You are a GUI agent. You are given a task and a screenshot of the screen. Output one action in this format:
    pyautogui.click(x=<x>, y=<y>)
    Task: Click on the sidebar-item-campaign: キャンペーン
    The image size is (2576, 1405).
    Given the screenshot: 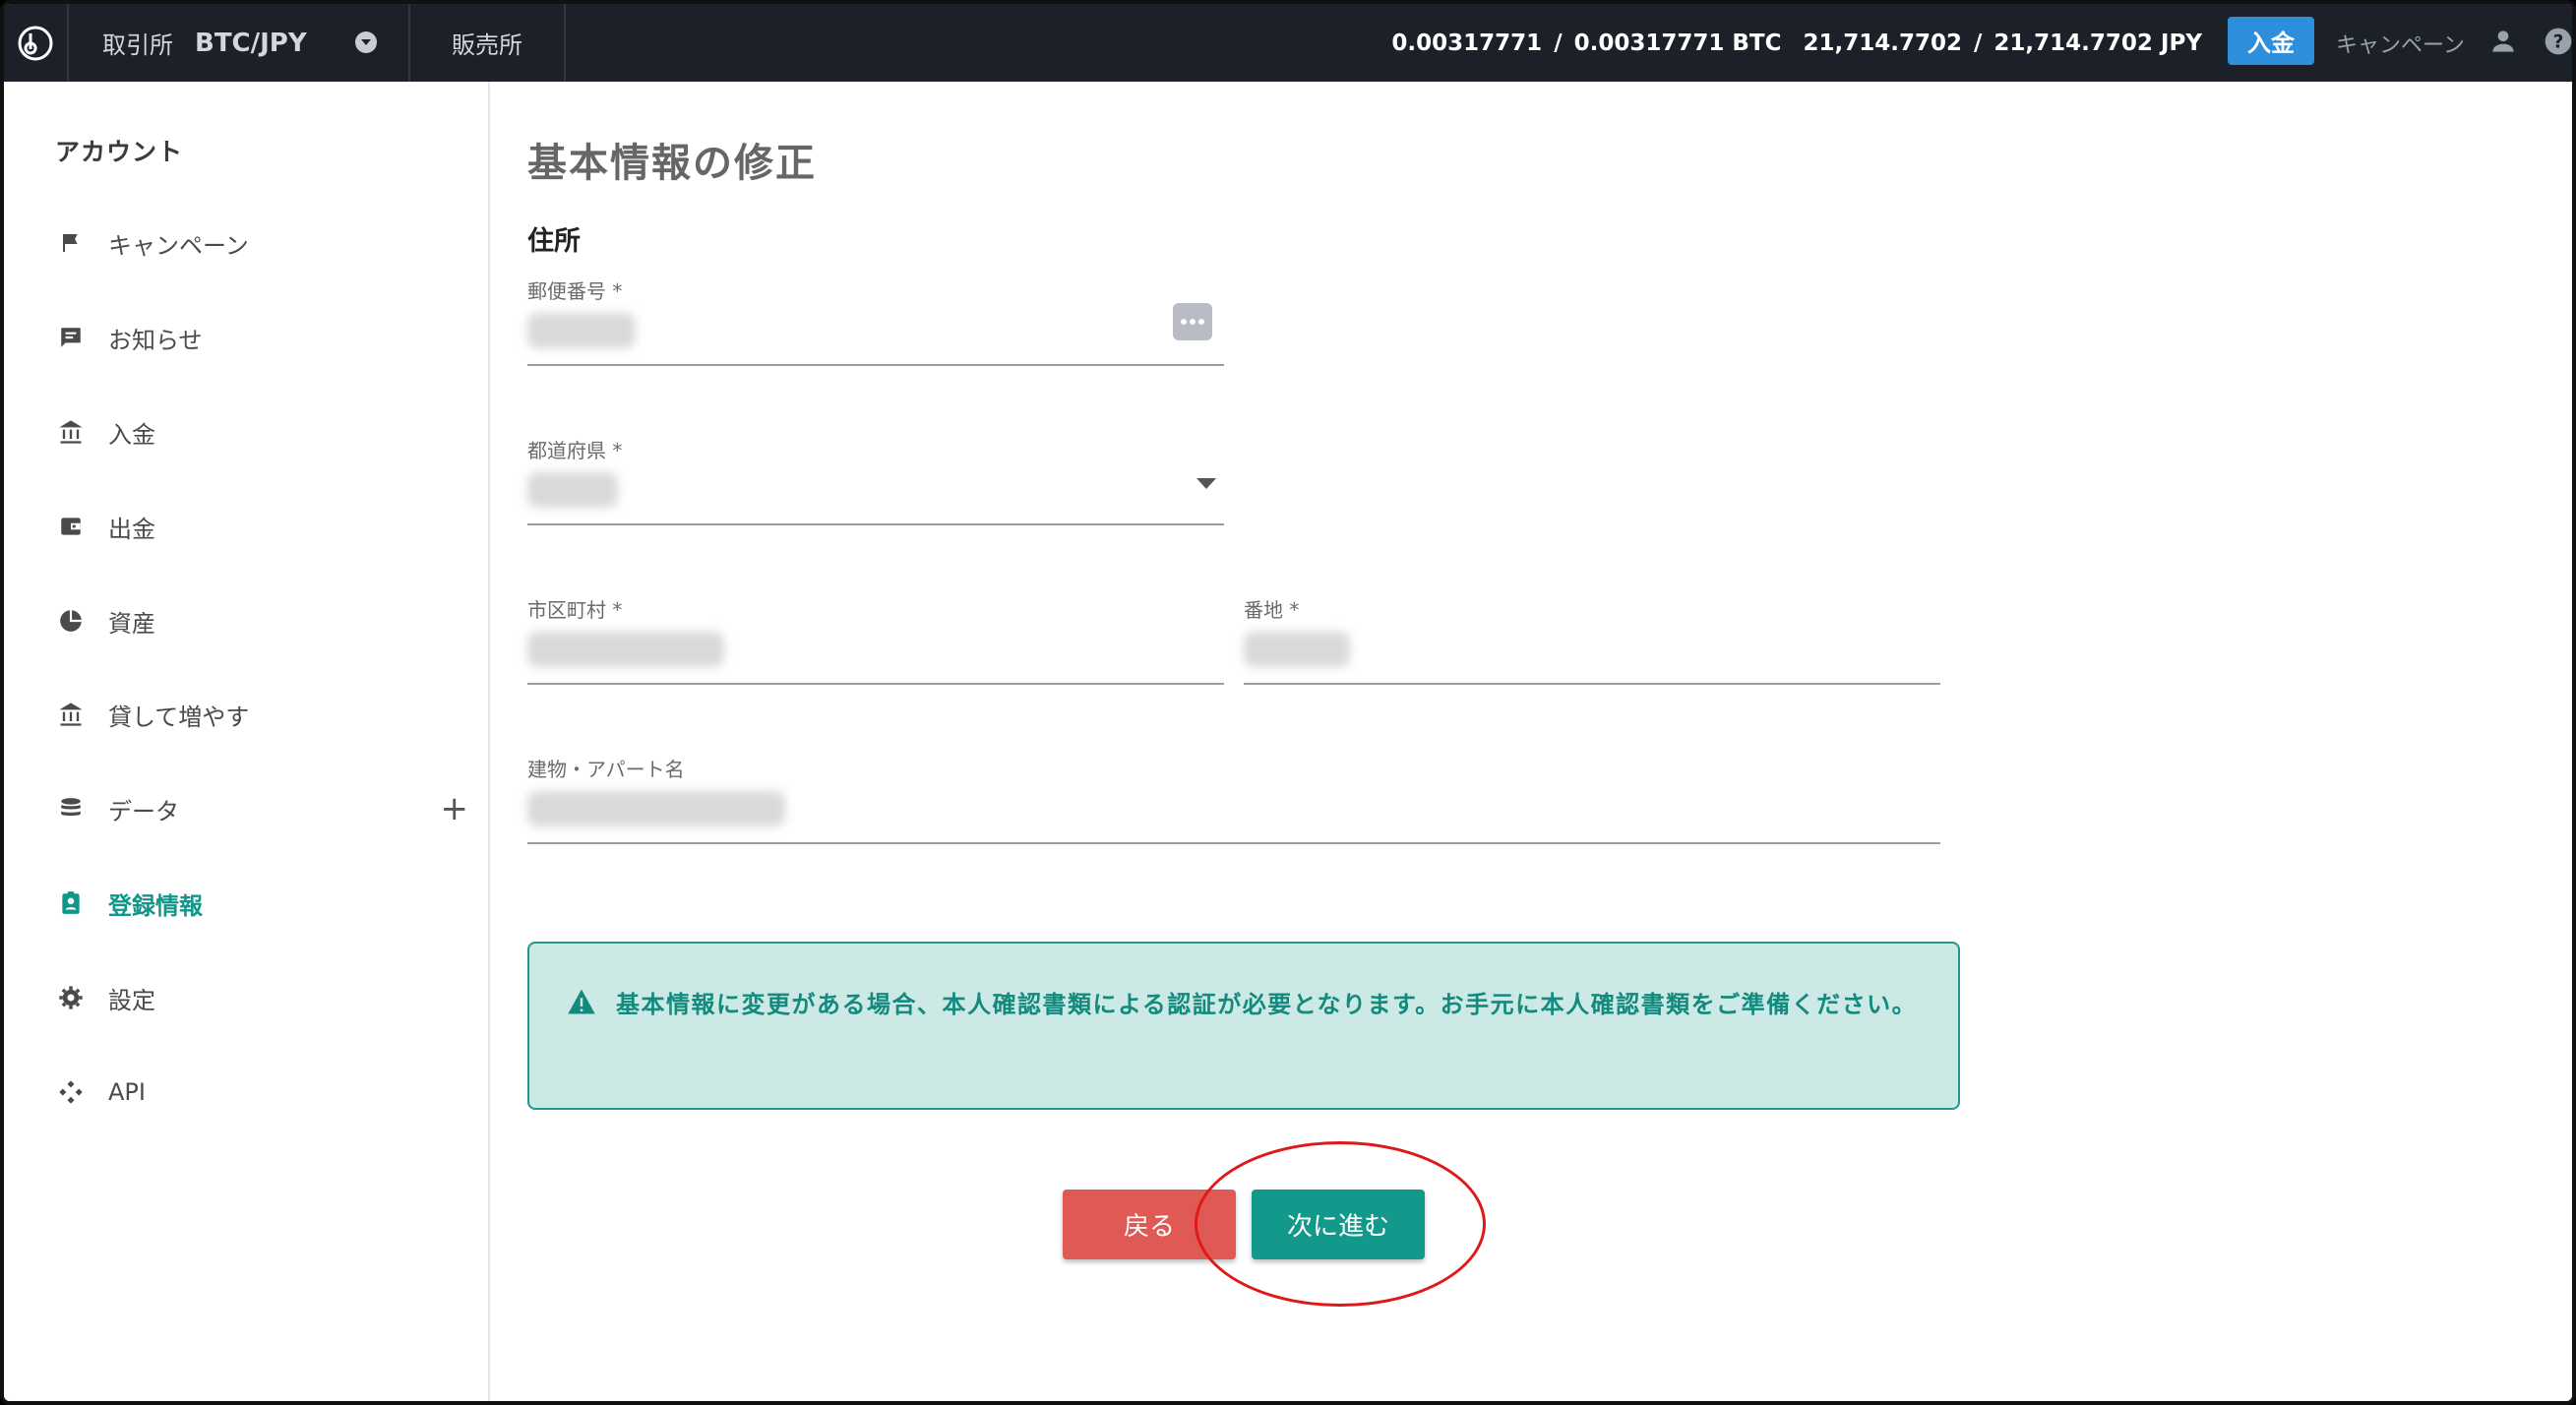 What is the action you would take?
    pyautogui.click(x=261, y=243)
    